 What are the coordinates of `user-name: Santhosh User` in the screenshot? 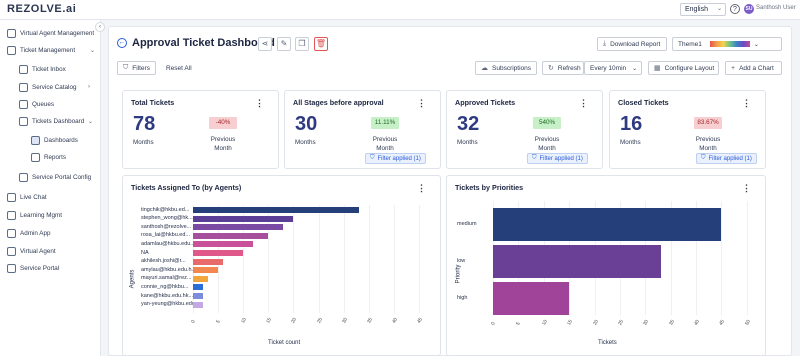 It's located at (776, 8).